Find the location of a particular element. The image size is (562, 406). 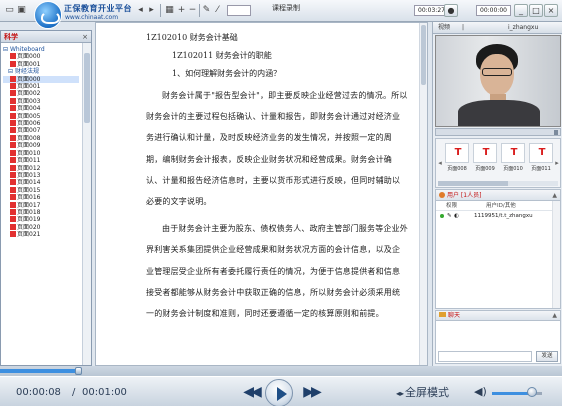

close-button: × is located at coordinates (551, 10).